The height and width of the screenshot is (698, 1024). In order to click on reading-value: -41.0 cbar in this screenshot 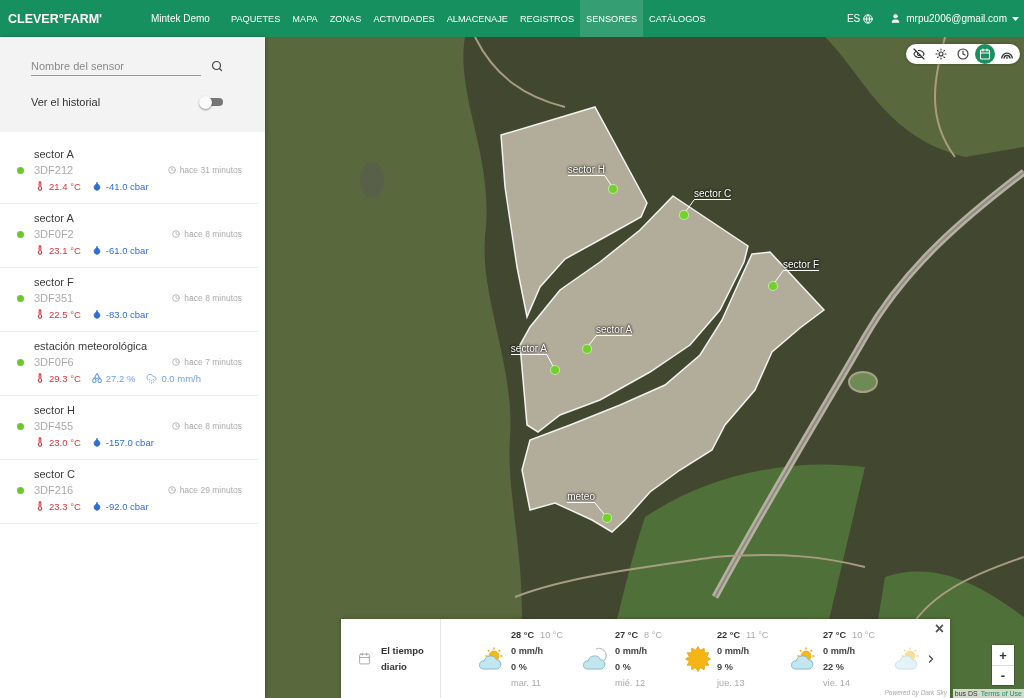, I will do `click(127, 186)`.